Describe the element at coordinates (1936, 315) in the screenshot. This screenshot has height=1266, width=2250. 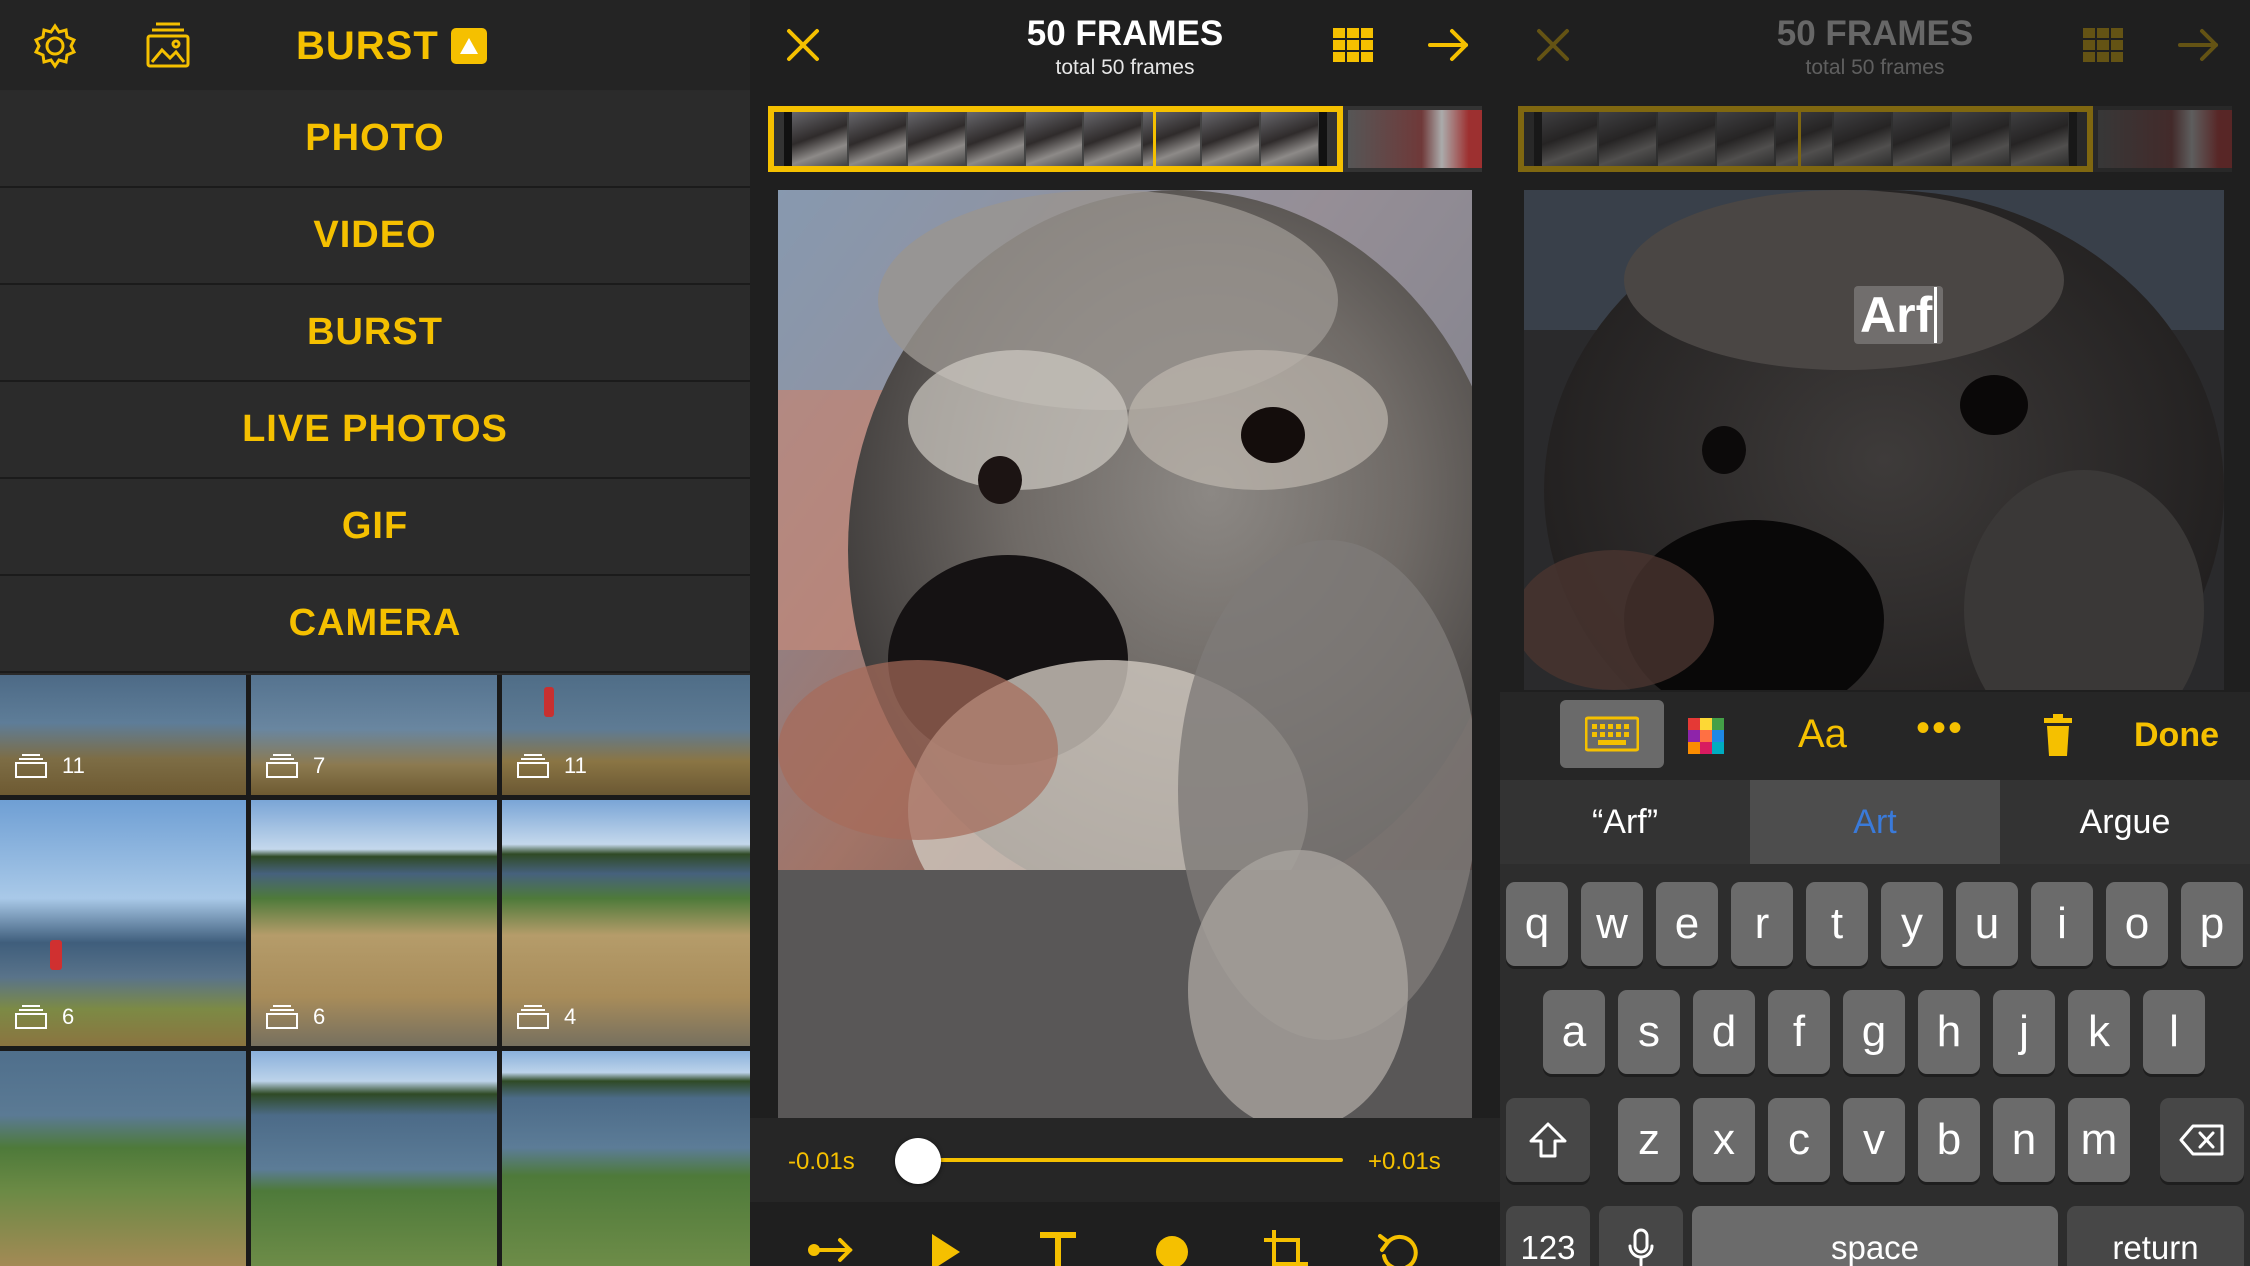
I see `text-caret` at that location.